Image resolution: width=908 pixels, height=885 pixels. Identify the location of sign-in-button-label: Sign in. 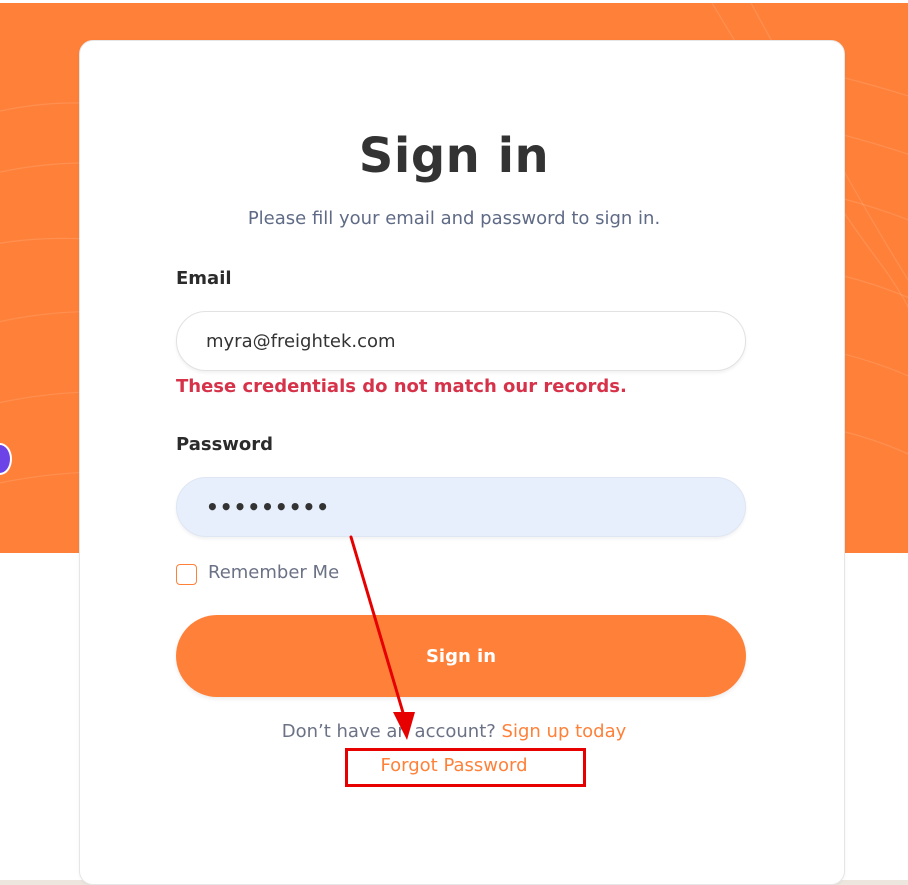
(461, 656).